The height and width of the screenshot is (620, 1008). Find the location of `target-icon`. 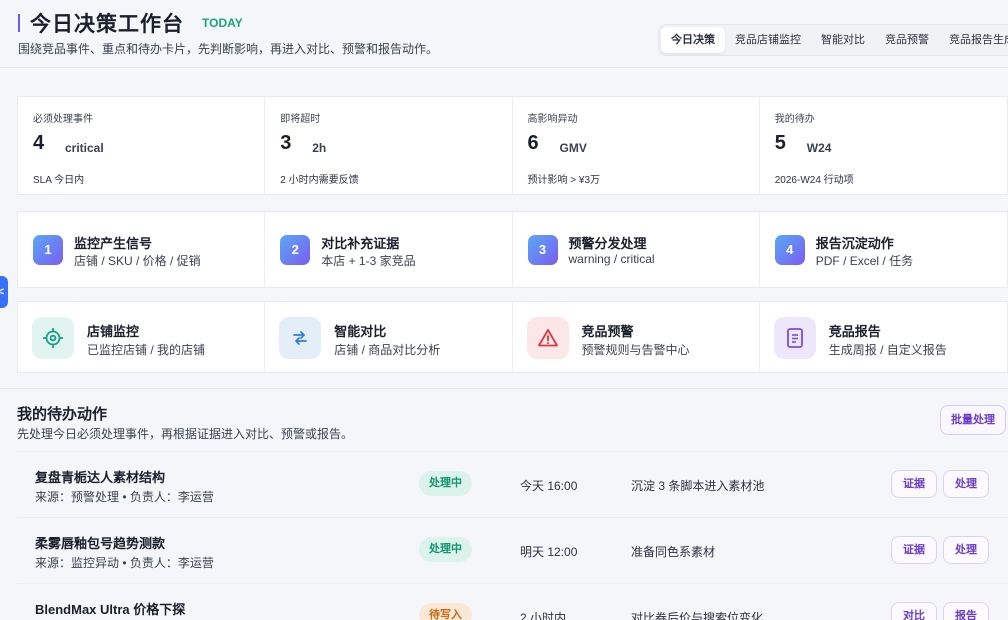

target-icon is located at coordinates (53, 338).